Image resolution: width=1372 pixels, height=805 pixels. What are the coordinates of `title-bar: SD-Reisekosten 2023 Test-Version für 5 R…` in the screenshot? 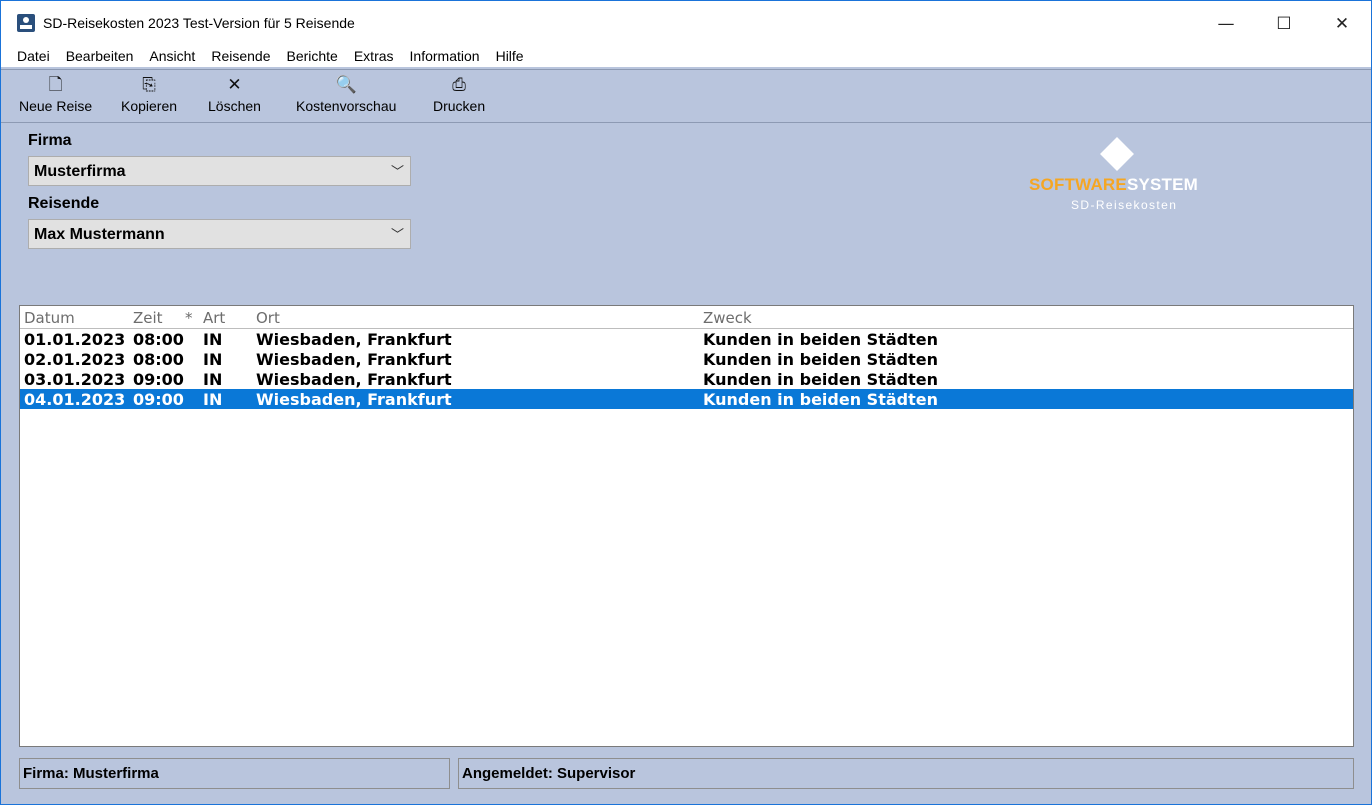 It's located at (686, 23).